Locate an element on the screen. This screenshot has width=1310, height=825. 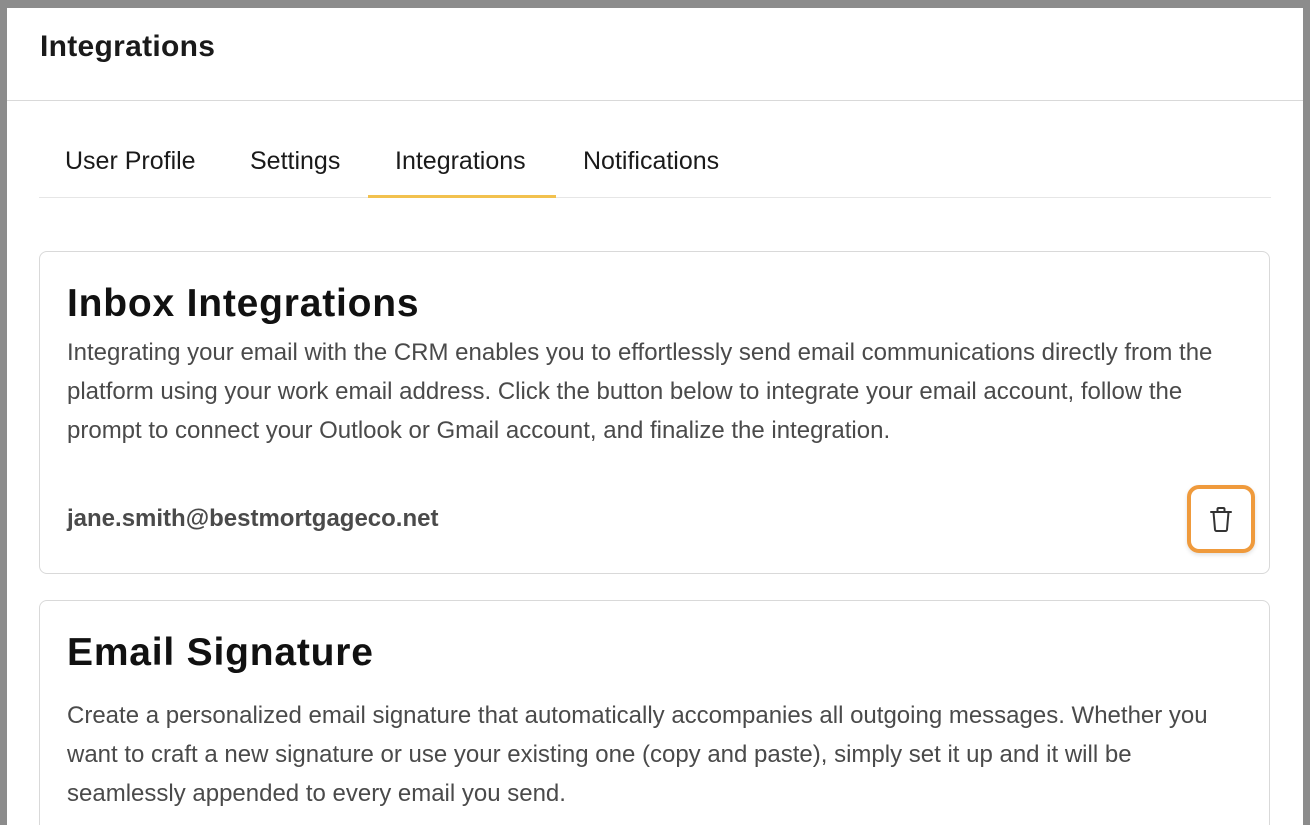
tab-user-profile: User Profile is located at coordinates (131, 162).